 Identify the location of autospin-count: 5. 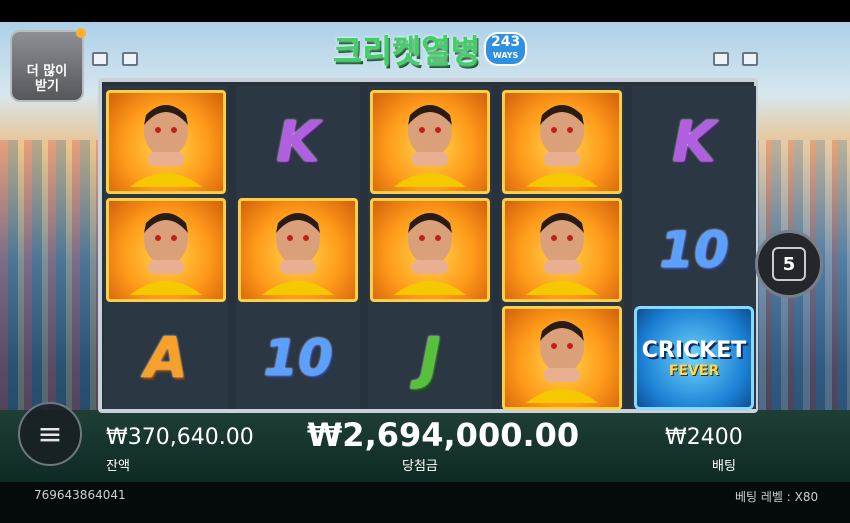
(789, 264).